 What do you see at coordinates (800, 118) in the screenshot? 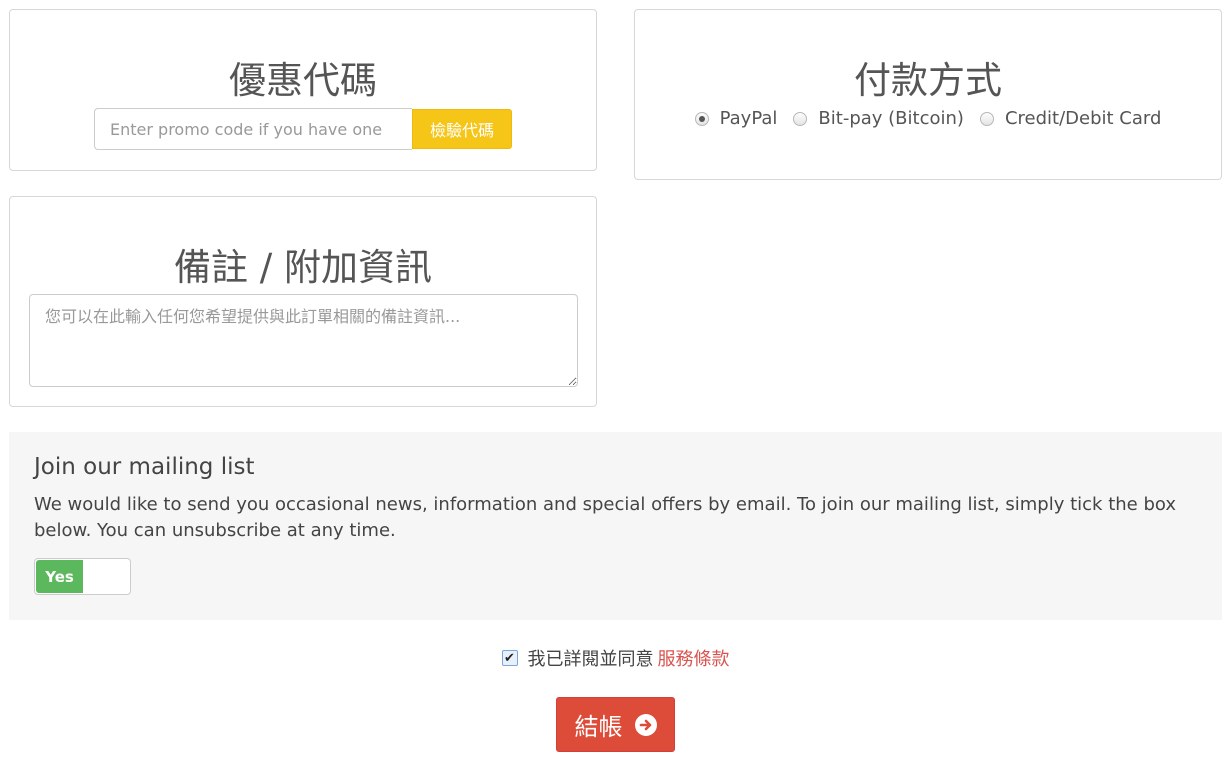
I see `bitpay-radio` at bounding box center [800, 118].